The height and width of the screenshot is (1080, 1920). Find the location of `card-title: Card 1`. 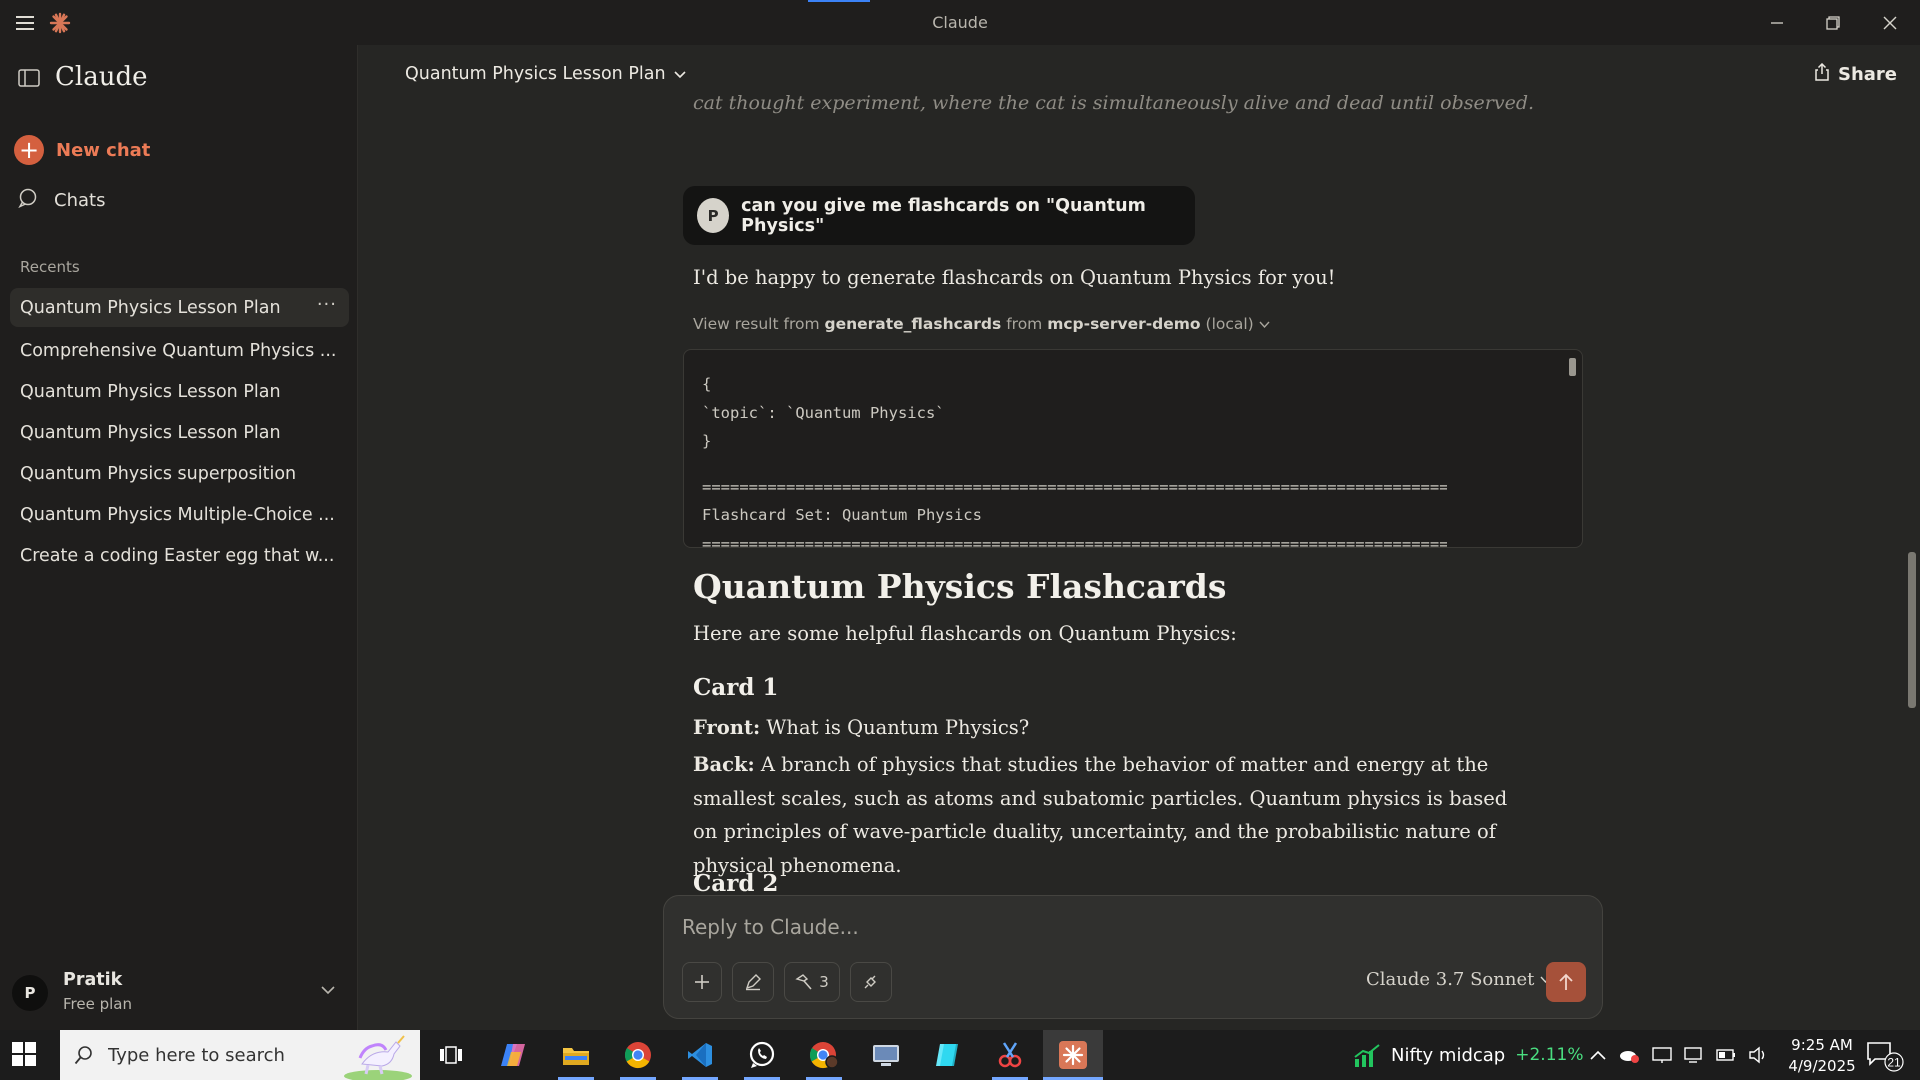

card-title: Card 1 is located at coordinates (736, 687).